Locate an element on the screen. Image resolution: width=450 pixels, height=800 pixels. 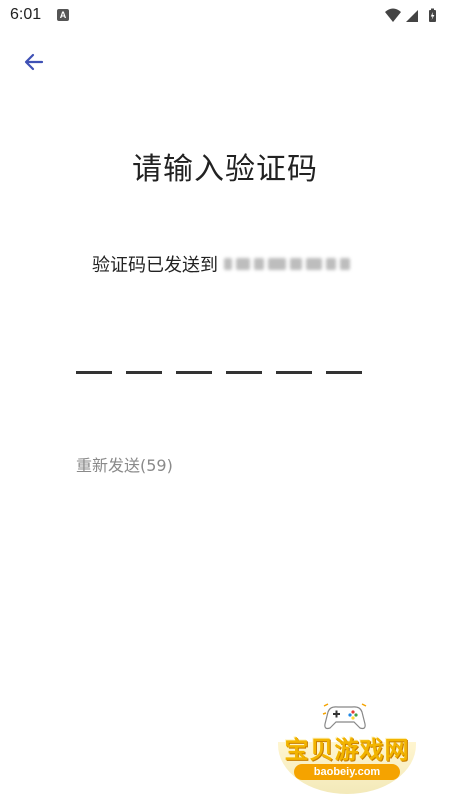
back-button is located at coordinates (34, 62).